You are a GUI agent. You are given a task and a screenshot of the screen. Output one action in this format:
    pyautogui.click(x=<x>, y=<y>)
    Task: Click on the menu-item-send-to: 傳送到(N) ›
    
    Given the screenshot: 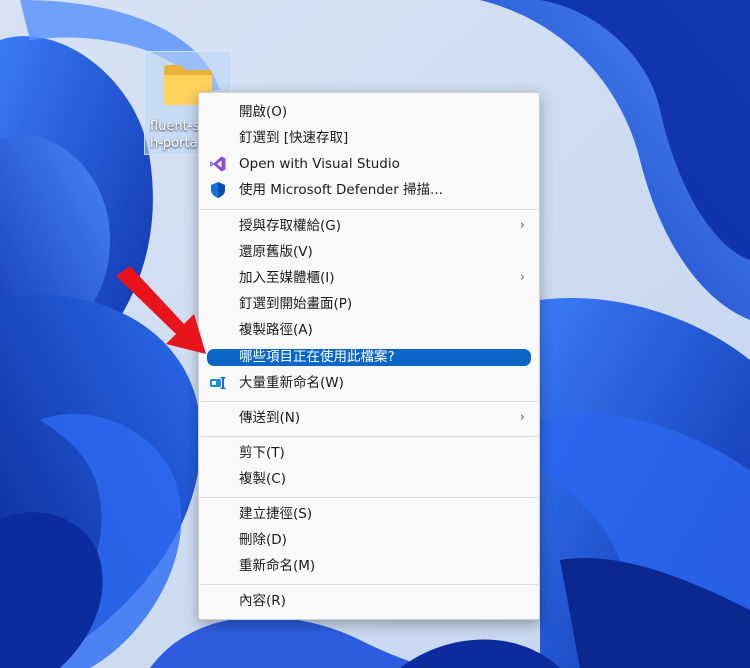 What is the action you would take?
    pyautogui.click(x=369, y=418)
    